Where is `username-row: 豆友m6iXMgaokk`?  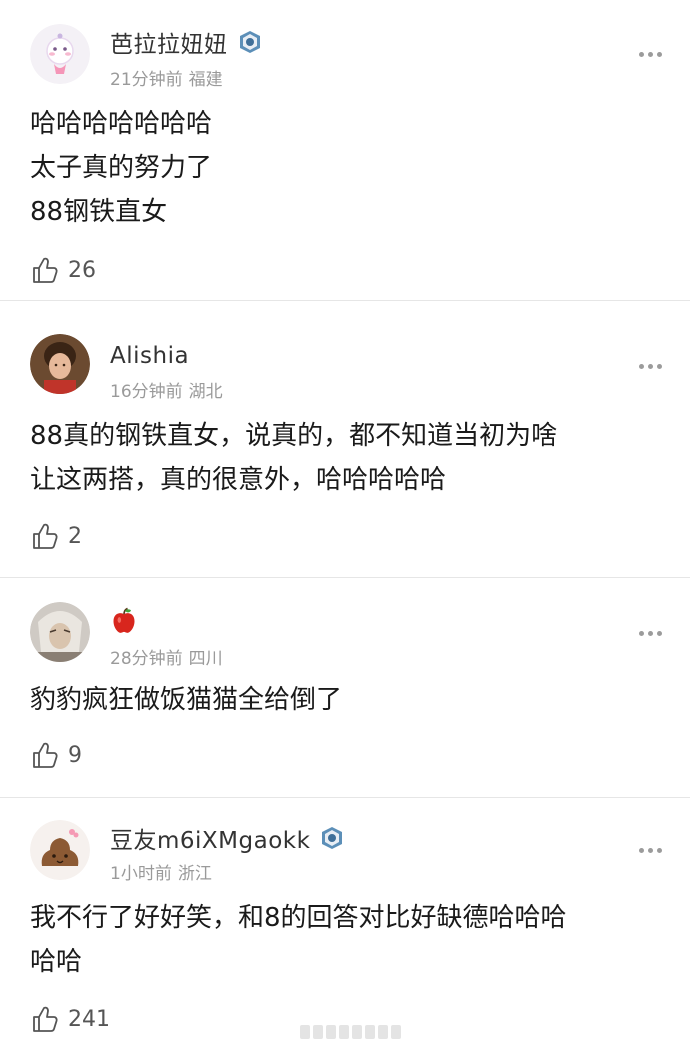
username-row: 豆友m6iXMgaokk is located at coordinates (227, 838).